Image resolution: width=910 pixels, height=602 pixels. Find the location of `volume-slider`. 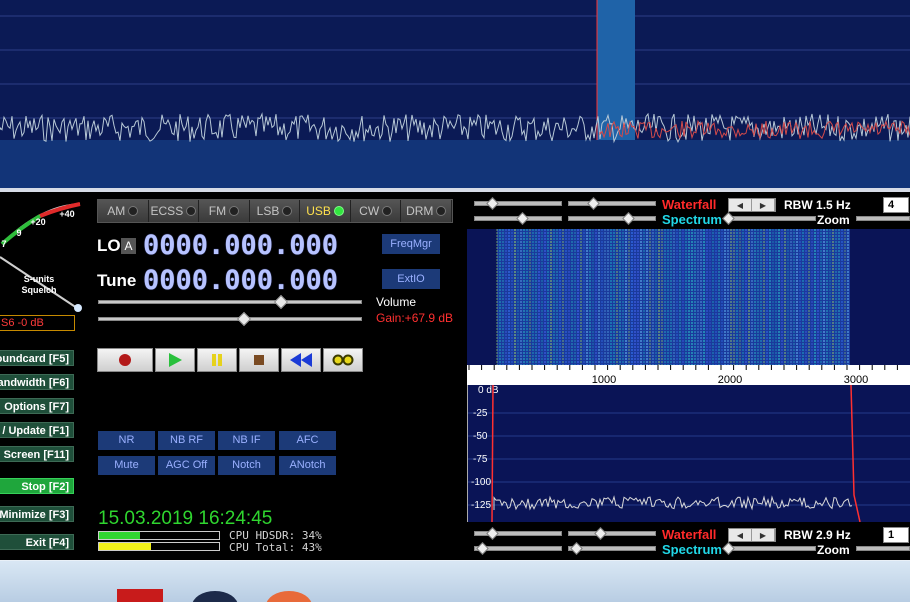

volume-slider is located at coordinates (230, 302).